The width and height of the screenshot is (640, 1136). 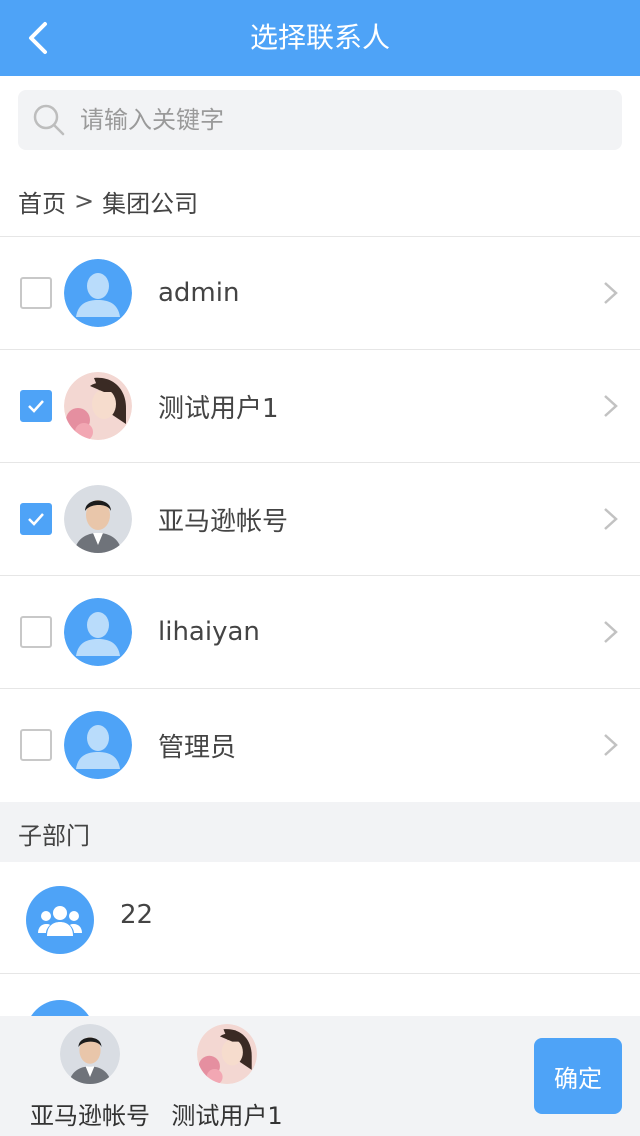 What do you see at coordinates (223, 521) in the screenshot?
I see `contact-name: 亚马逊帐号` at bounding box center [223, 521].